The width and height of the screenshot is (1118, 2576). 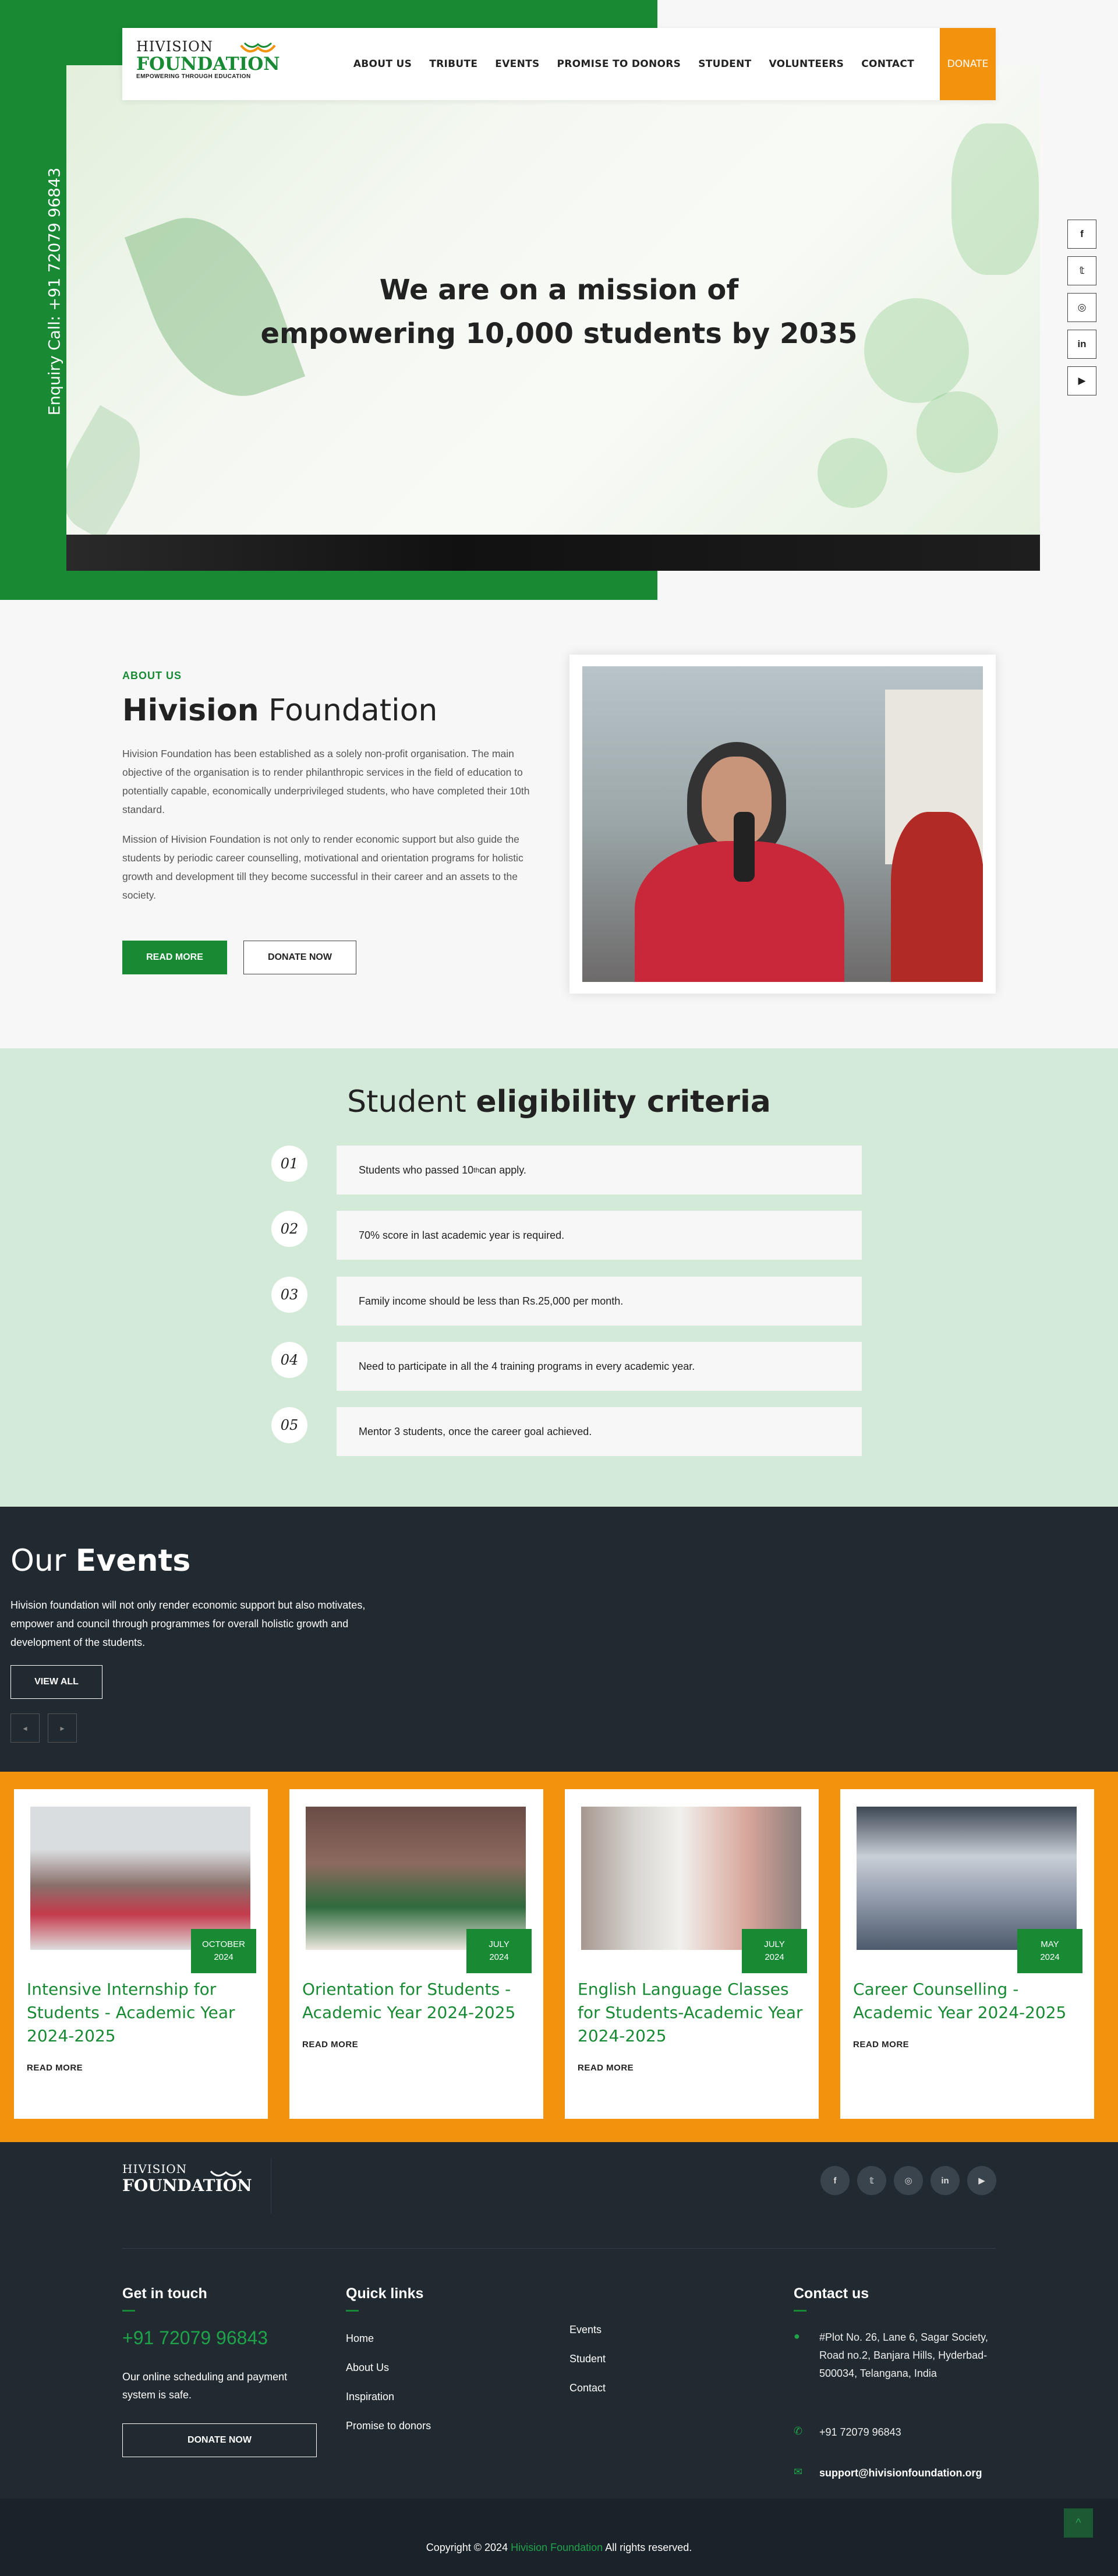 I want to click on nav-volunteers: VOLUNTEERS, so click(x=806, y=64).